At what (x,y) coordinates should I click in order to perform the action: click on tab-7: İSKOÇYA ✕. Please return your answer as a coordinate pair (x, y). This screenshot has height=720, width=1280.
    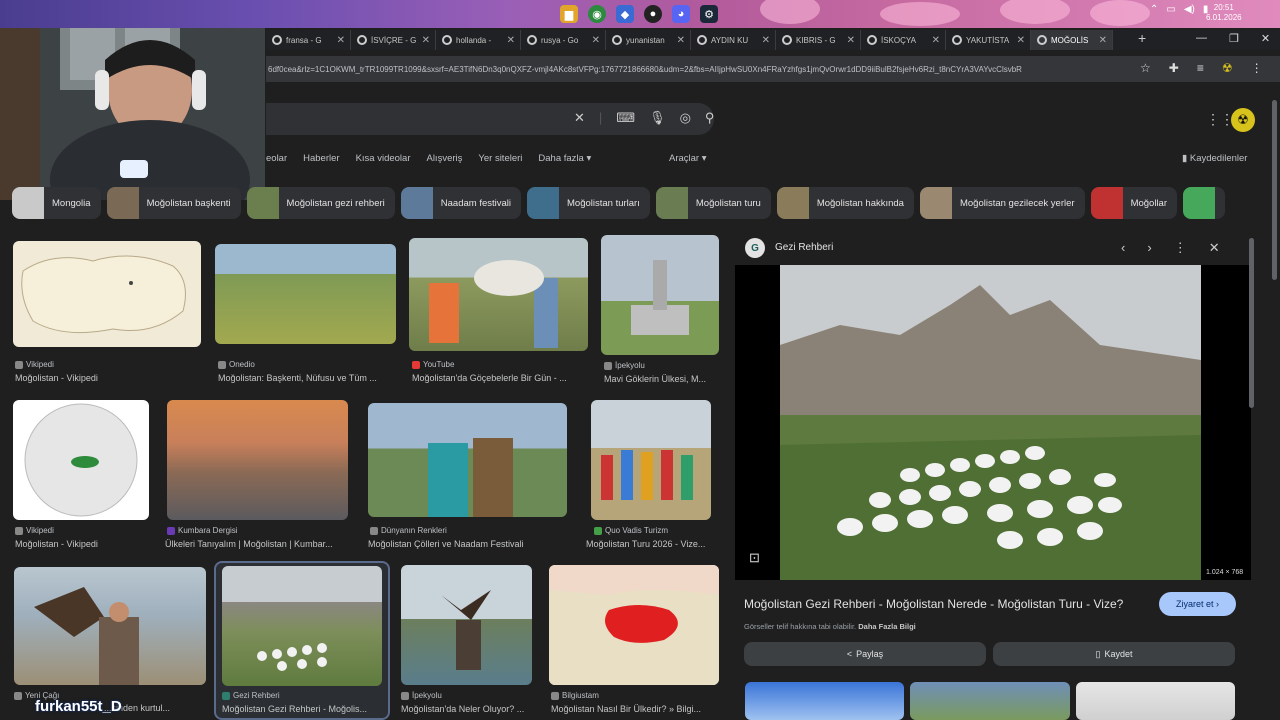
    Looking at the image, I should click on (903, 40).